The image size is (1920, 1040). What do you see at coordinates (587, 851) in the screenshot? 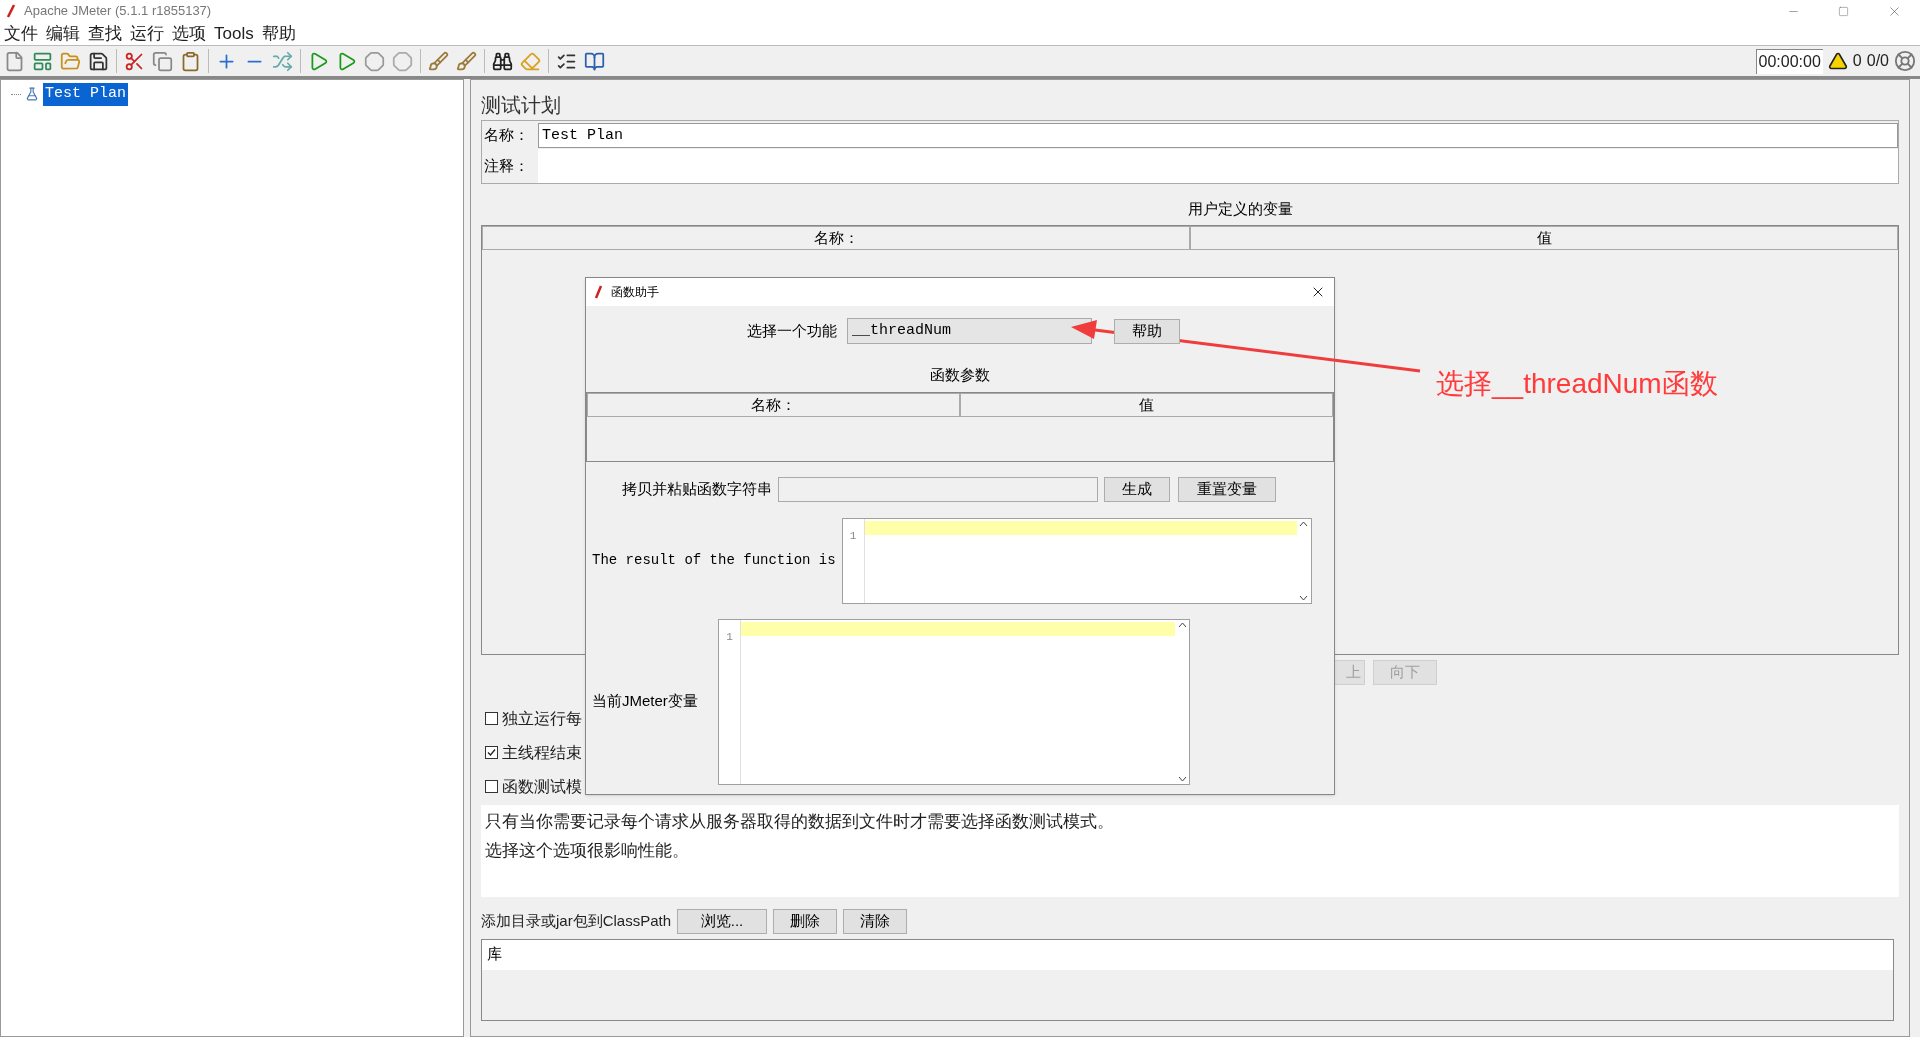
I see `note-text: 选择这个选项很影响性能。` at bounding box center [587, 851].